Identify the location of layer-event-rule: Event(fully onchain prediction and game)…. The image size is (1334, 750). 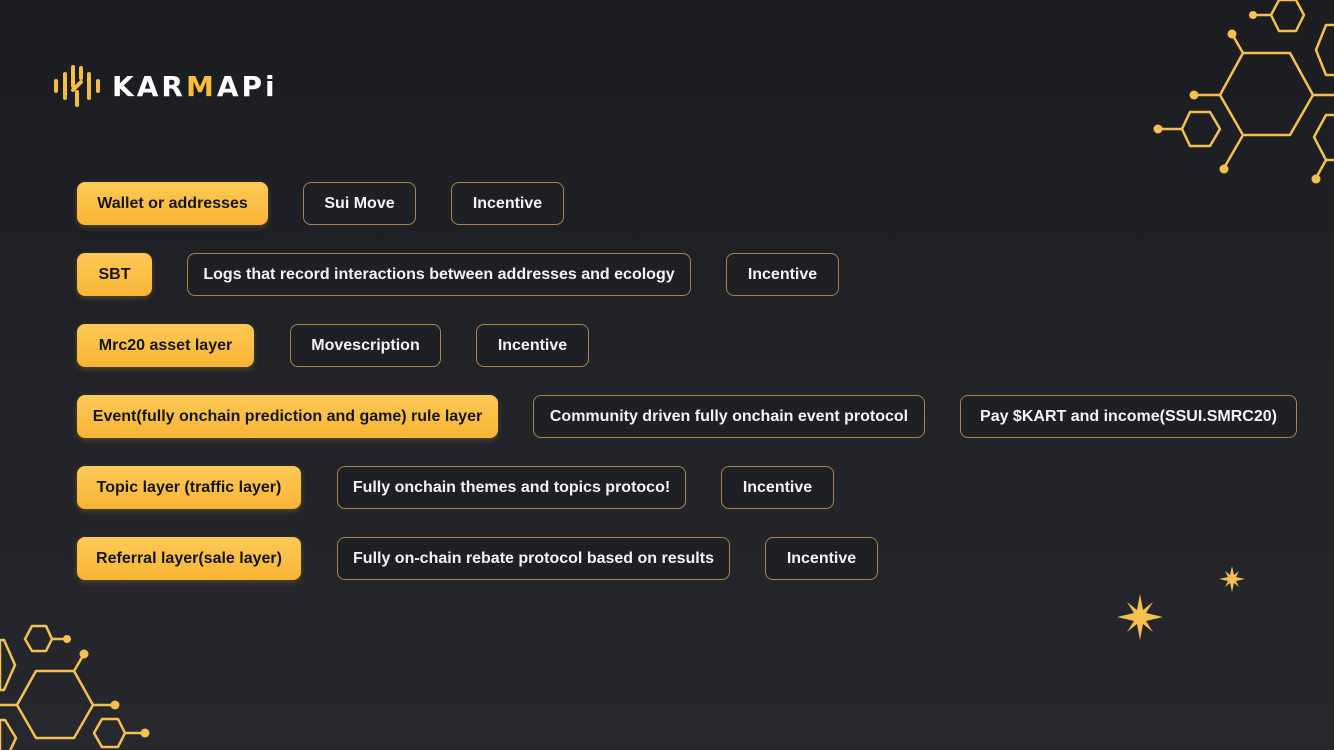
(287, 416).